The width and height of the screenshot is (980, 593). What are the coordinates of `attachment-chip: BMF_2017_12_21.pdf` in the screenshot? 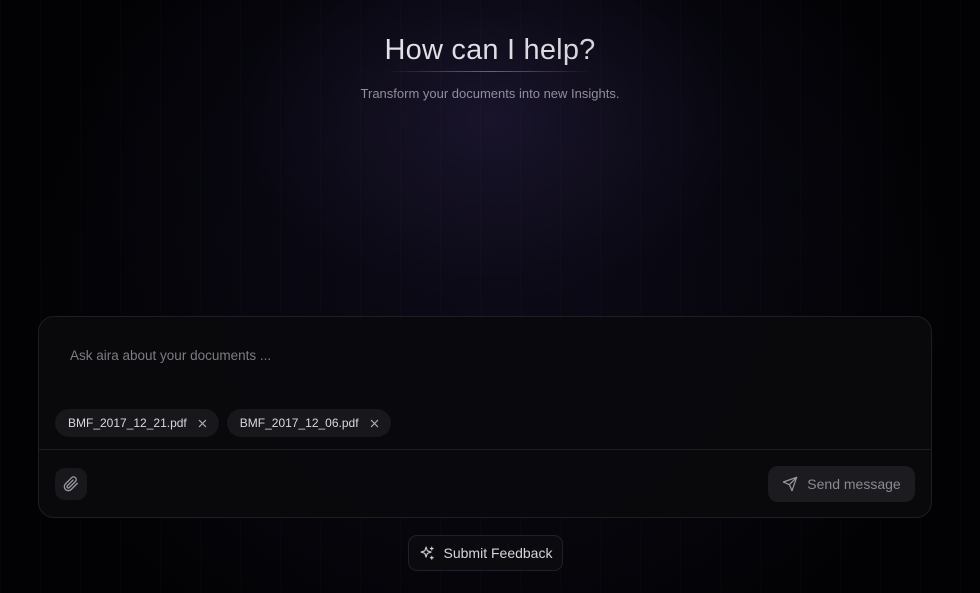 It's located at (137, 423).